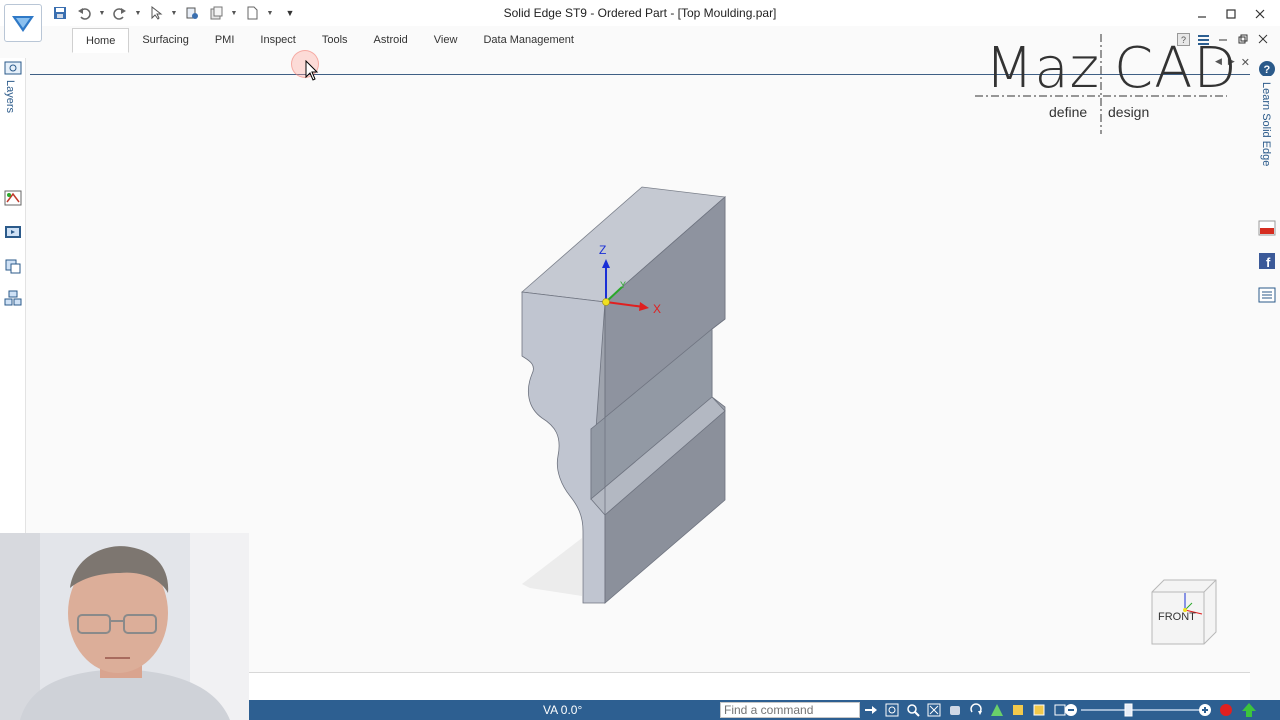 This screenshot has width=1280, height=720. Describe the element at coordinates (102, 13) in the screenshot. I see `undo-dropdown-icon: ▼` at that location.